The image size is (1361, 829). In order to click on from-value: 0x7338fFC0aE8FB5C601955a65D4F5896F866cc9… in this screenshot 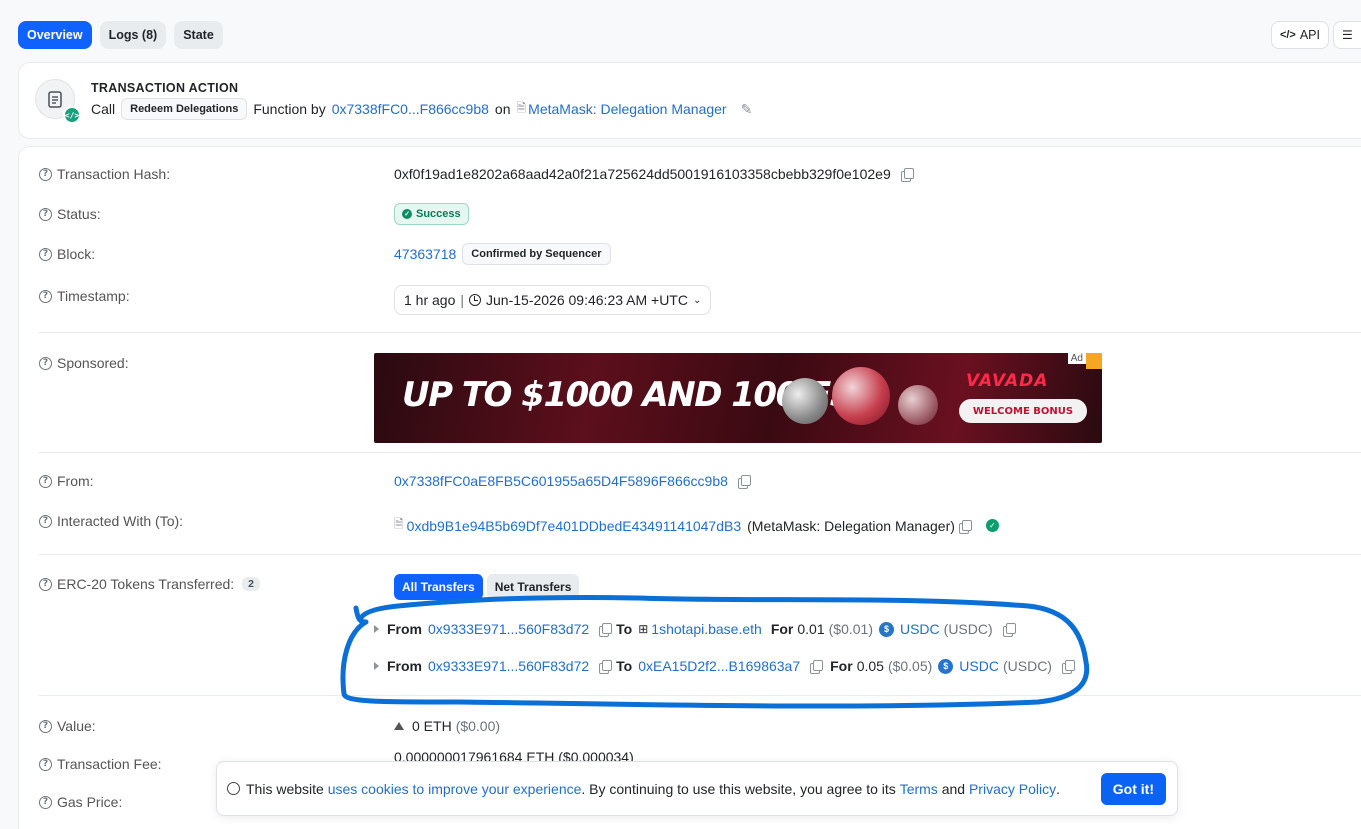, I will do `click(572, 481)`.